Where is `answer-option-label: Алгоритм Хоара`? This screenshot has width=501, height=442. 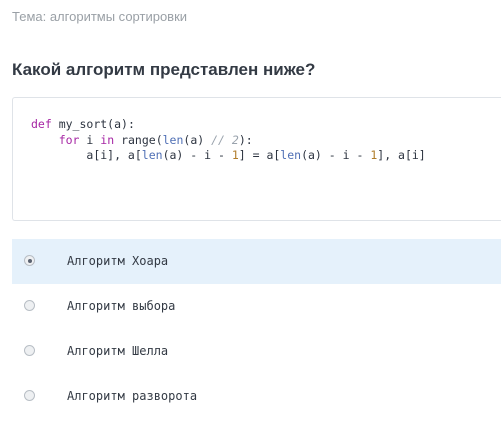 answer-option-label: Алгоритм Хоара is located at coordinates (118, 261).